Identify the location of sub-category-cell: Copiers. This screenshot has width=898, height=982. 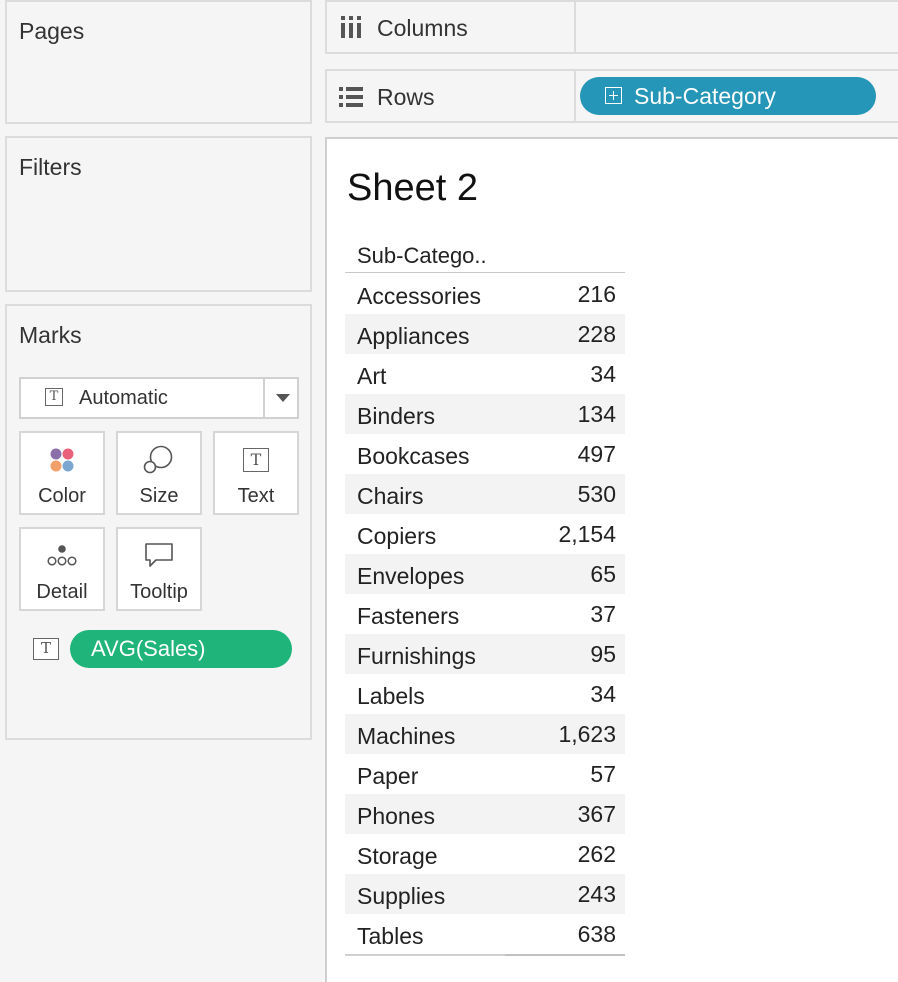
(396, 536).